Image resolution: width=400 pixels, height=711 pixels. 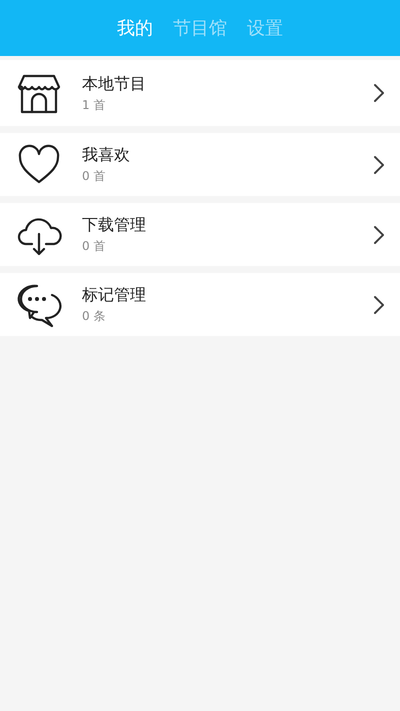 I want to click on menu-row: 标记管理 0 条, so click(x=200, y=304).